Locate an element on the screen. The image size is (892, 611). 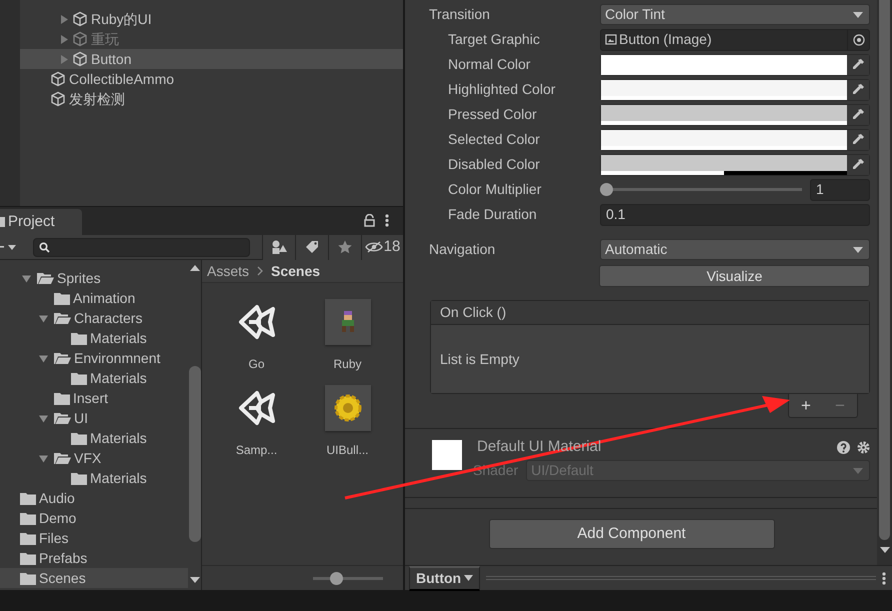
help-icon is located at coordinates (843, 447).